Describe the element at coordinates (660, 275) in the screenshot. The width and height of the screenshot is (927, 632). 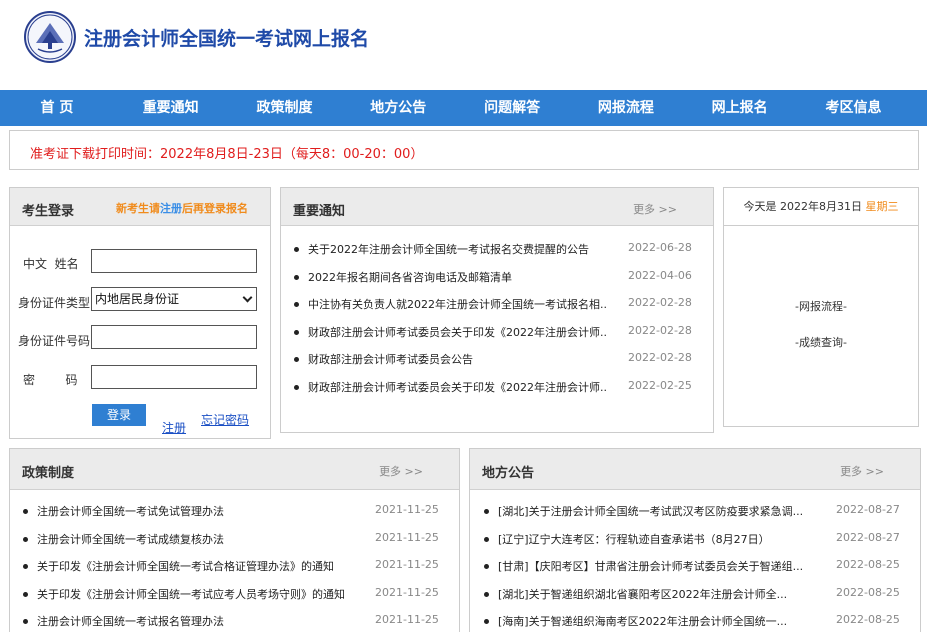
I see `list-item-date: 2022-04-06` at that location.